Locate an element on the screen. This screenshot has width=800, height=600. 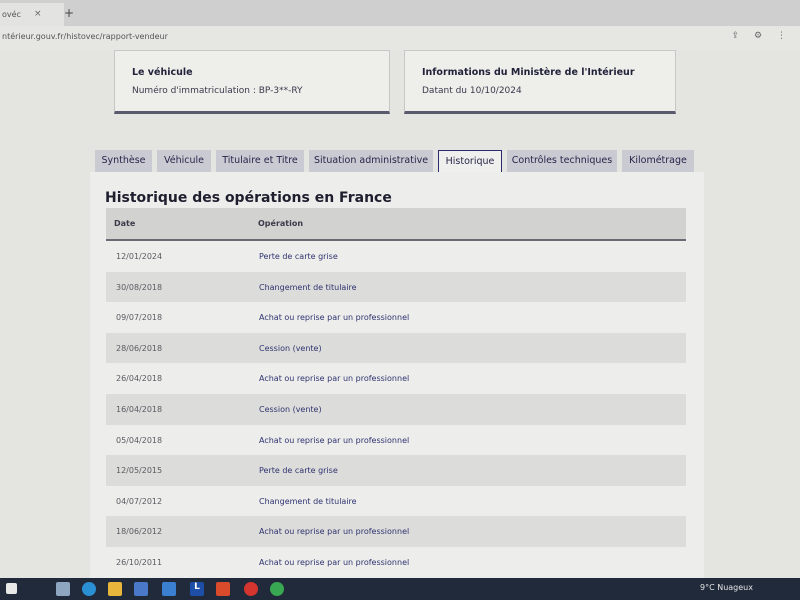
browser-tab-bar: ovéc × + is located at coordinates (400, 13).